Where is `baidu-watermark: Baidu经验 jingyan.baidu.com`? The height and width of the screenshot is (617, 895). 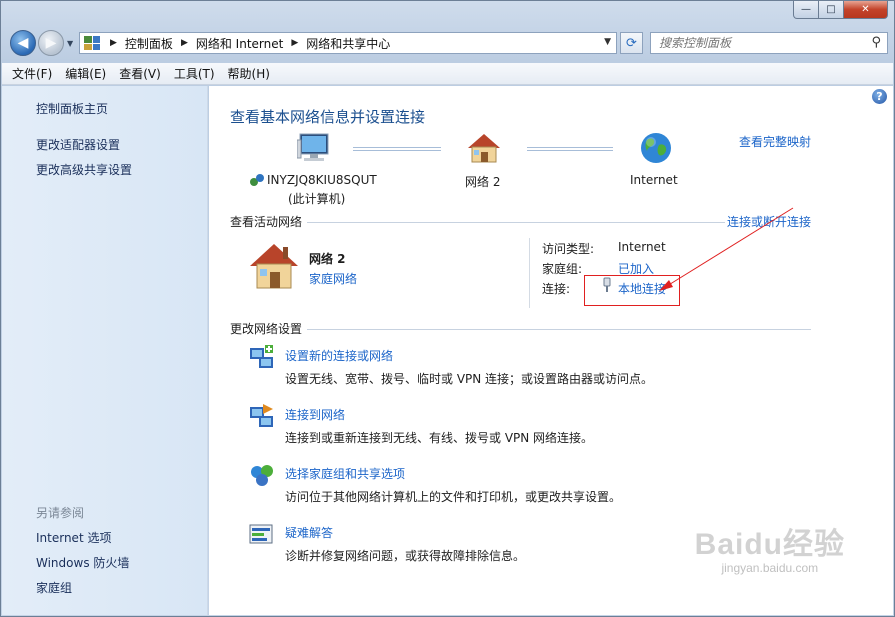 baidu-watermark: Baidu经验 jingyan.baidu.com is located at coordinates (770, 547).